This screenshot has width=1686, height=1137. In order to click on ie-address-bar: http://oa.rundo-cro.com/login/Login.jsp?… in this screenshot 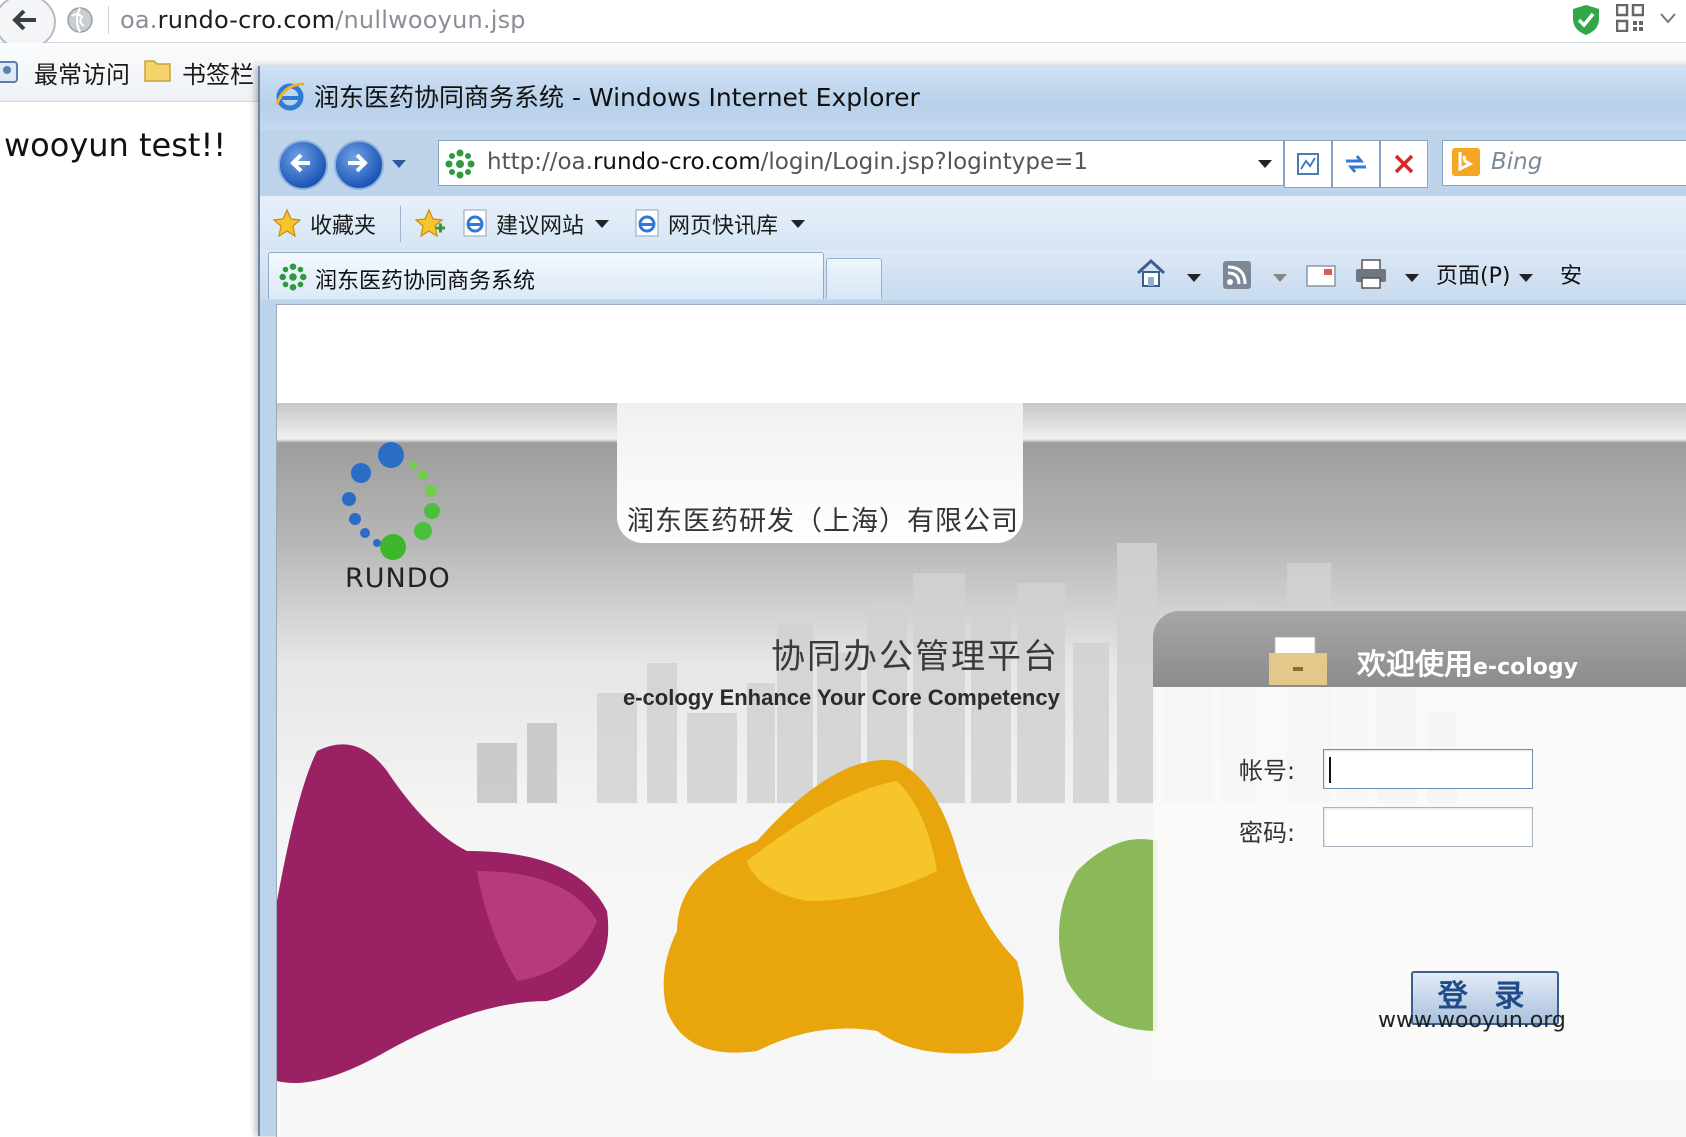, I will do `click(861, 163)`.